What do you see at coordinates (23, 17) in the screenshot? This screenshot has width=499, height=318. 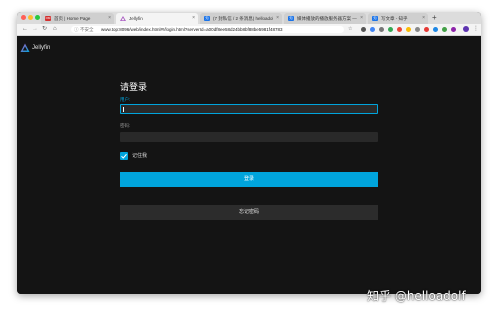 I see `close-window-button` at bounding box center [23, 17].